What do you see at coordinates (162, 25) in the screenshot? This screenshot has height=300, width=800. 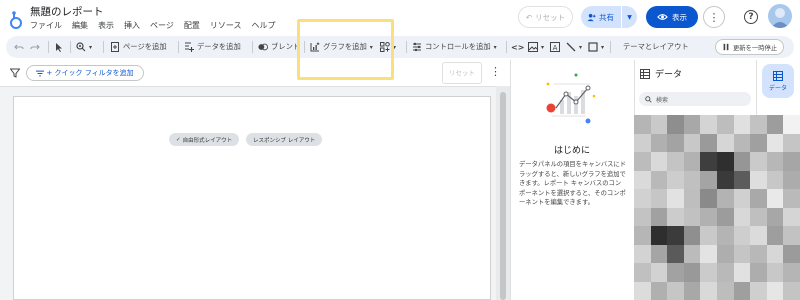 I see `menu-page: ページ` at bounding box center [162, 25].